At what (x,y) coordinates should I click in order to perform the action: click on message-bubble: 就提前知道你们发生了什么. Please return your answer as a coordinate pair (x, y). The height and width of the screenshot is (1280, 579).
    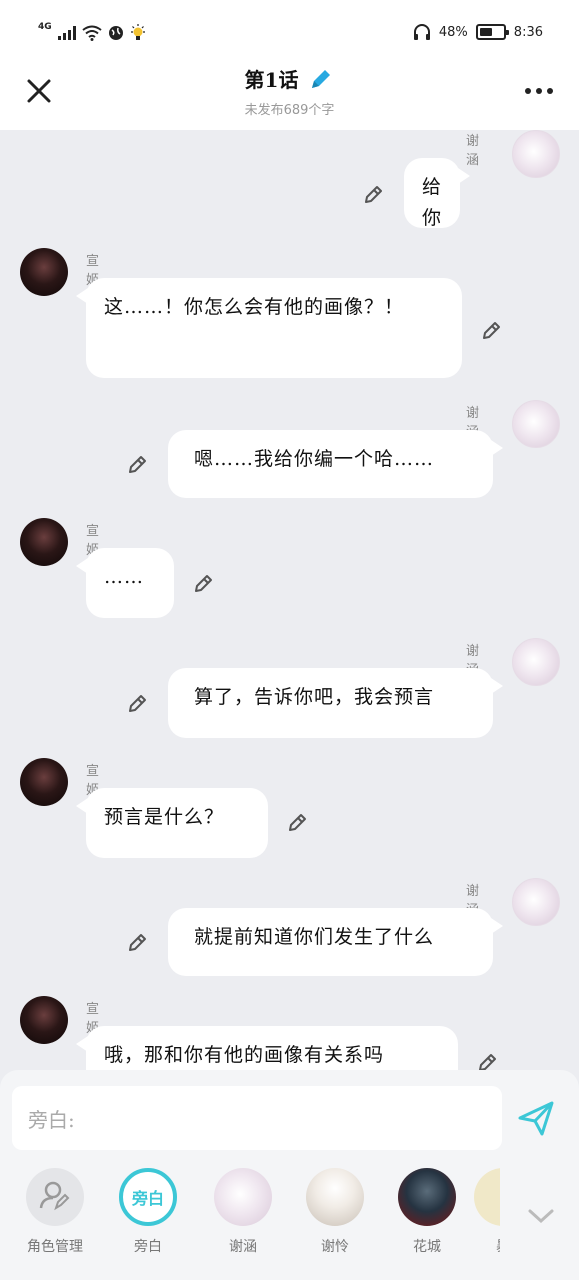
    Looking at the image, I should click on (335, 942).